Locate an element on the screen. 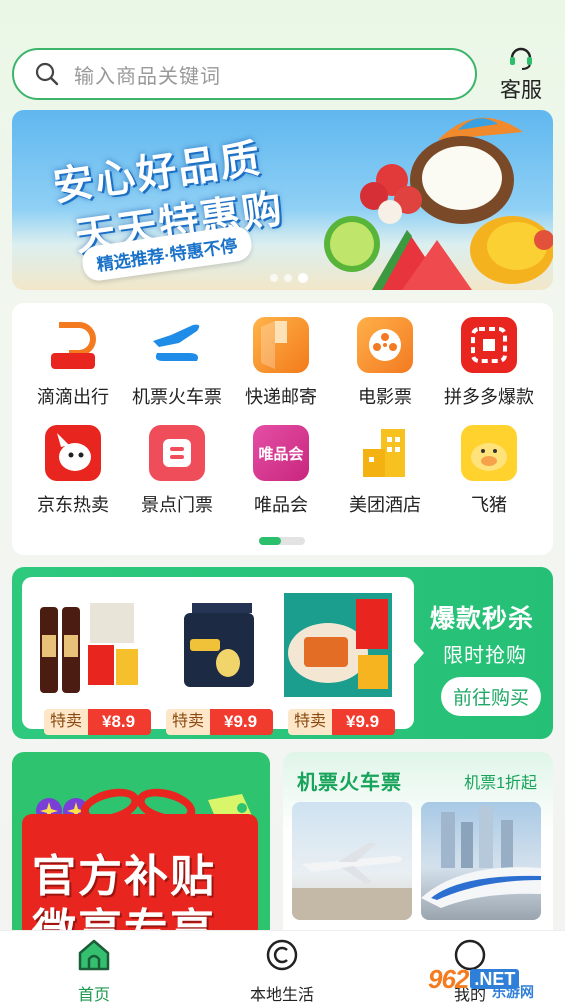 This screenshot has height=1004, width=565. tab-local-life: 本地生活 is located at coordinates (282, 970).